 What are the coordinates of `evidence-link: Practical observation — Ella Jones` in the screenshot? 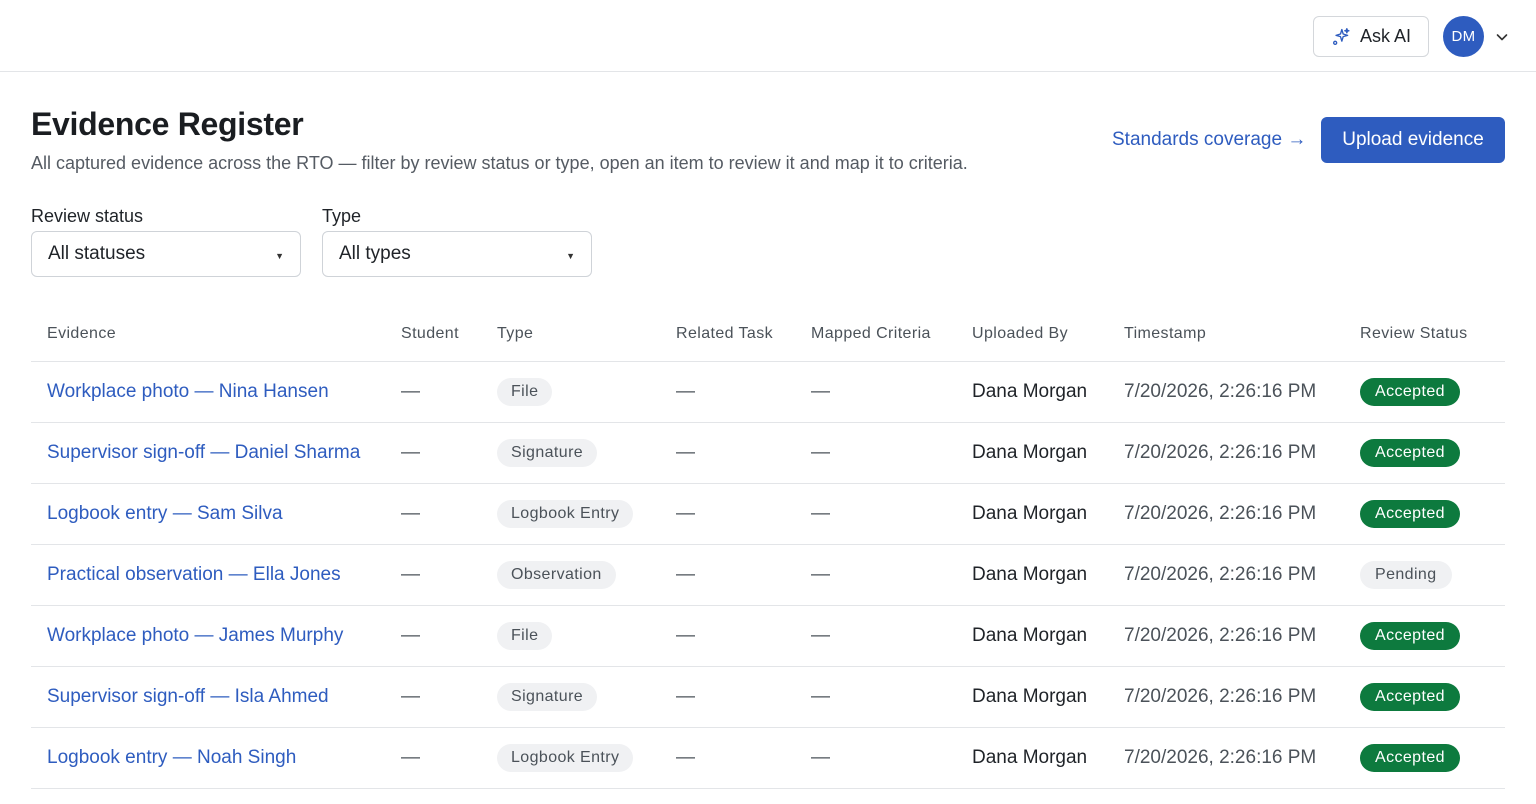 It's located at (194, 574).